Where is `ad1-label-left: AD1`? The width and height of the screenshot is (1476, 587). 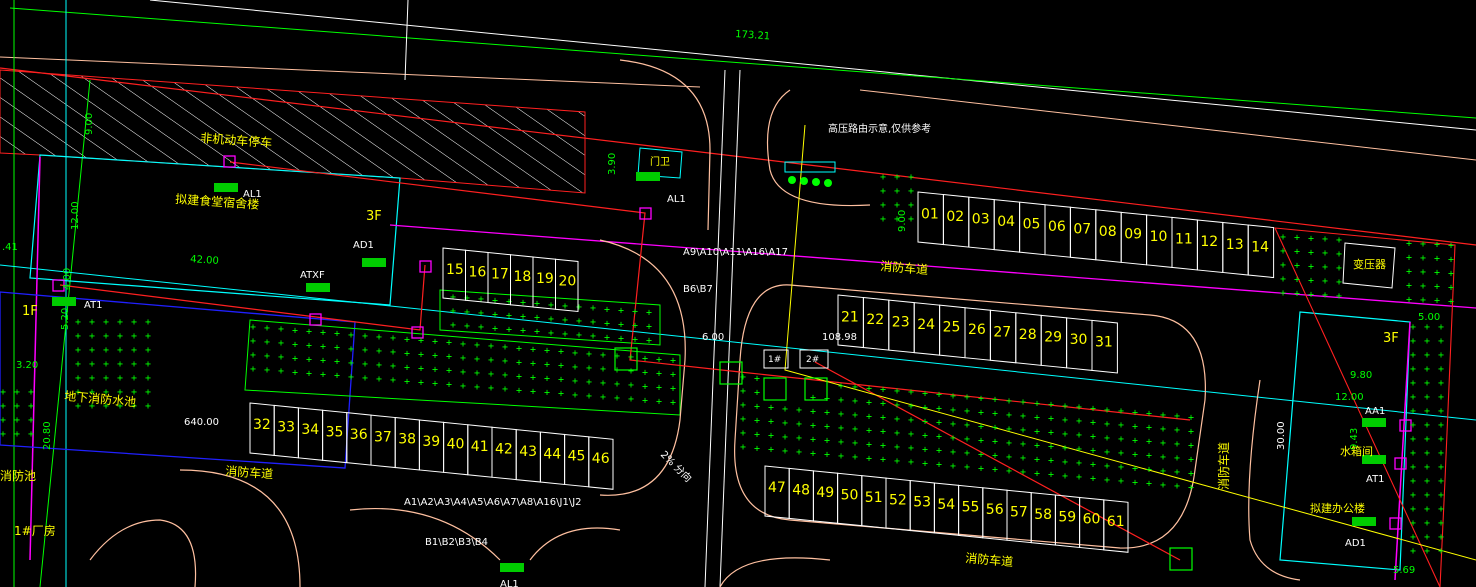
ad1-label-left: AD1 is located at coordinates (363, 245).